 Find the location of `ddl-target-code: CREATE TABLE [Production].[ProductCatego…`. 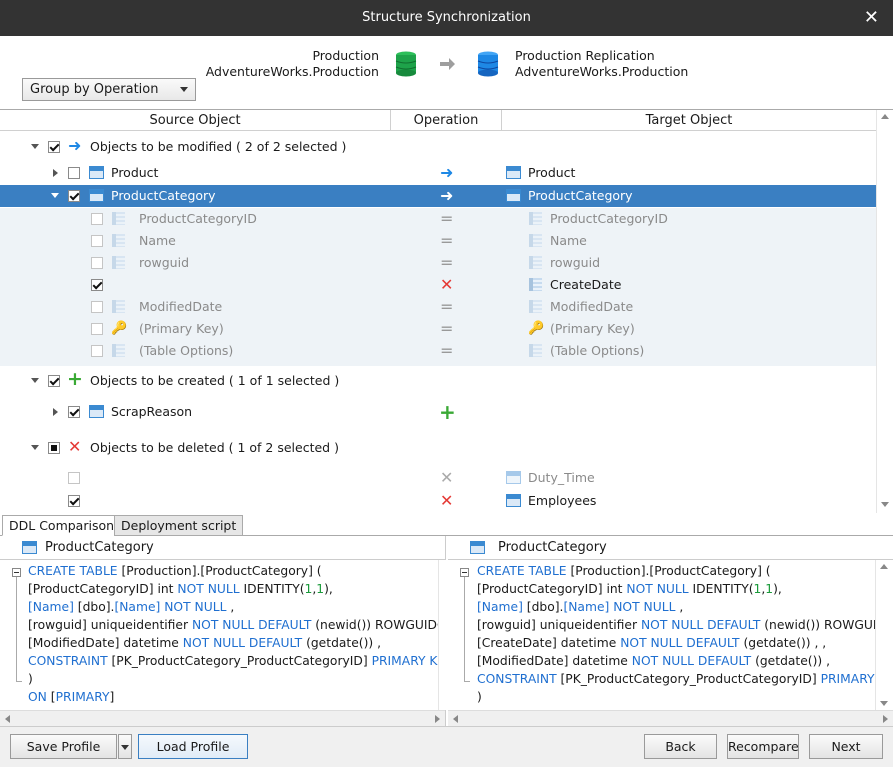

ddl-target-code: CREATE TABLE [Production].[ProductCatego… is located at coordinates (661, 635).